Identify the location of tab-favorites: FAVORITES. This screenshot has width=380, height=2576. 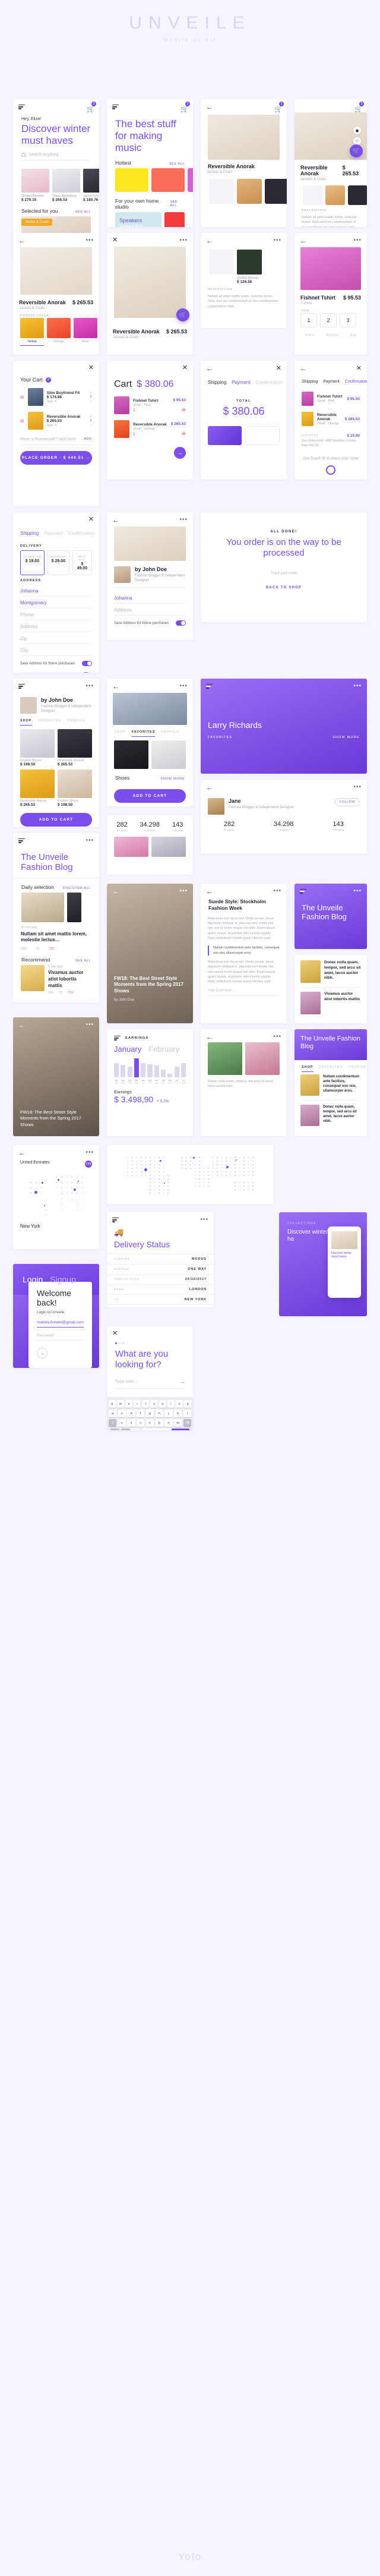
(331, 1069).